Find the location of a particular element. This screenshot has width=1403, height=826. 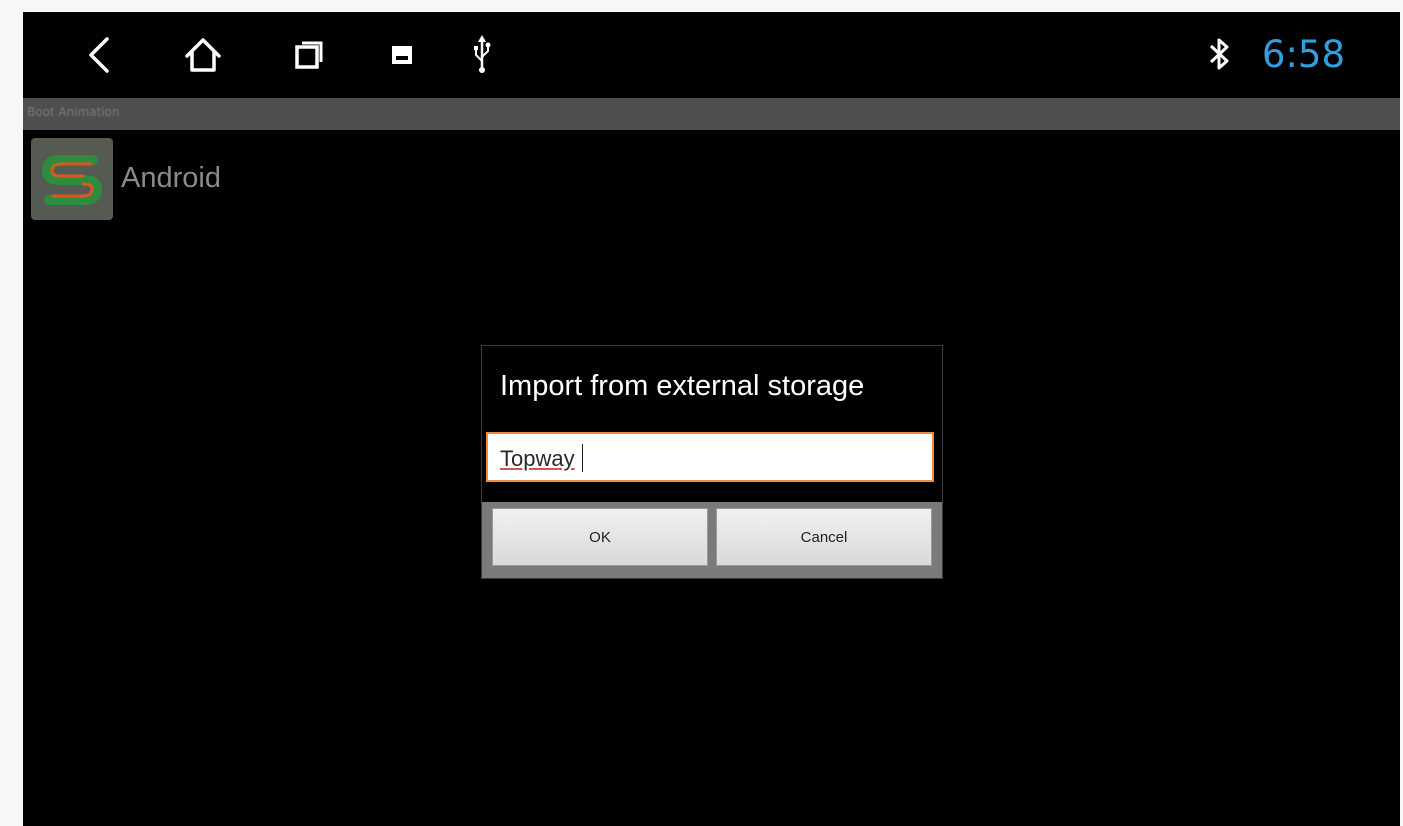

cancel-button: Cancel is located at coordinates (824, 537).